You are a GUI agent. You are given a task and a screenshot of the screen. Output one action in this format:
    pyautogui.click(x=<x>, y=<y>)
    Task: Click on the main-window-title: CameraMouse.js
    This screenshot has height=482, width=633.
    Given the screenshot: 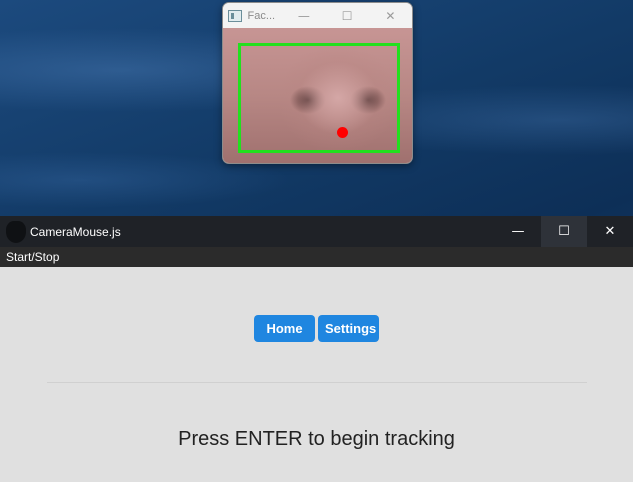 What is the action you would take?
    pyautogui.click(x=75, y=231)
    